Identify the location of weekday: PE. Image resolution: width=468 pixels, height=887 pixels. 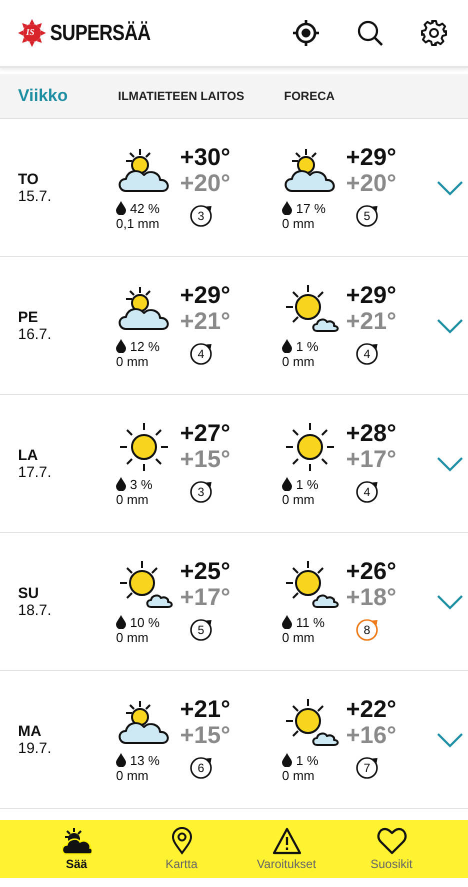
(29, 317).